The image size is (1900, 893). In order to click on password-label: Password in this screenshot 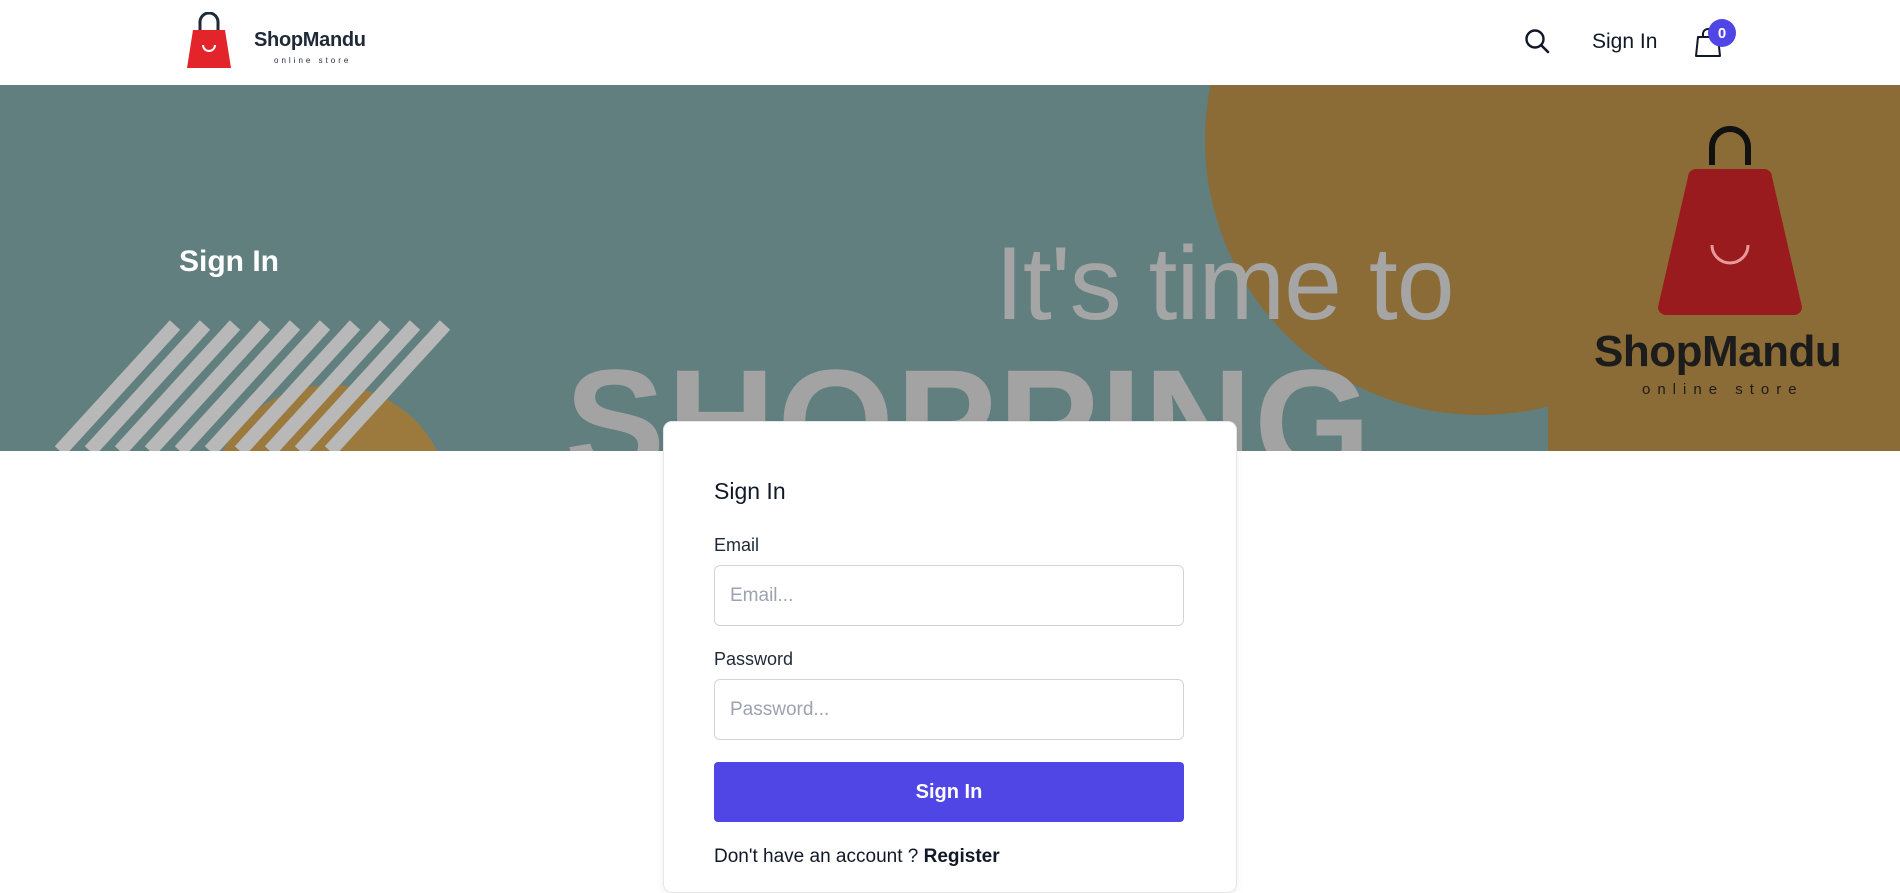, I will do `click(754, 659)`.